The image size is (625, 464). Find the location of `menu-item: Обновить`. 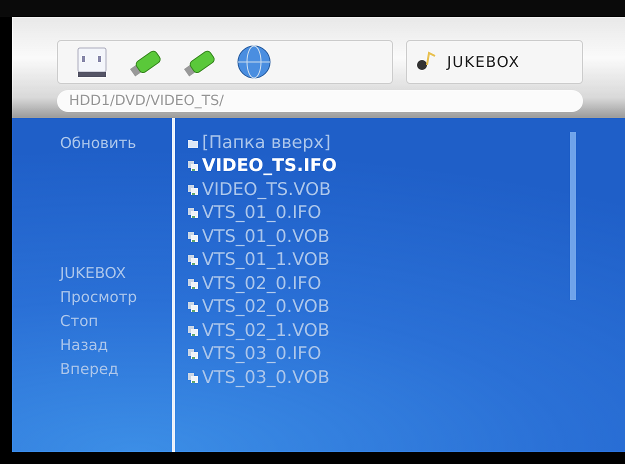

menu-item: Обновить is located at coordinates (98, 146).